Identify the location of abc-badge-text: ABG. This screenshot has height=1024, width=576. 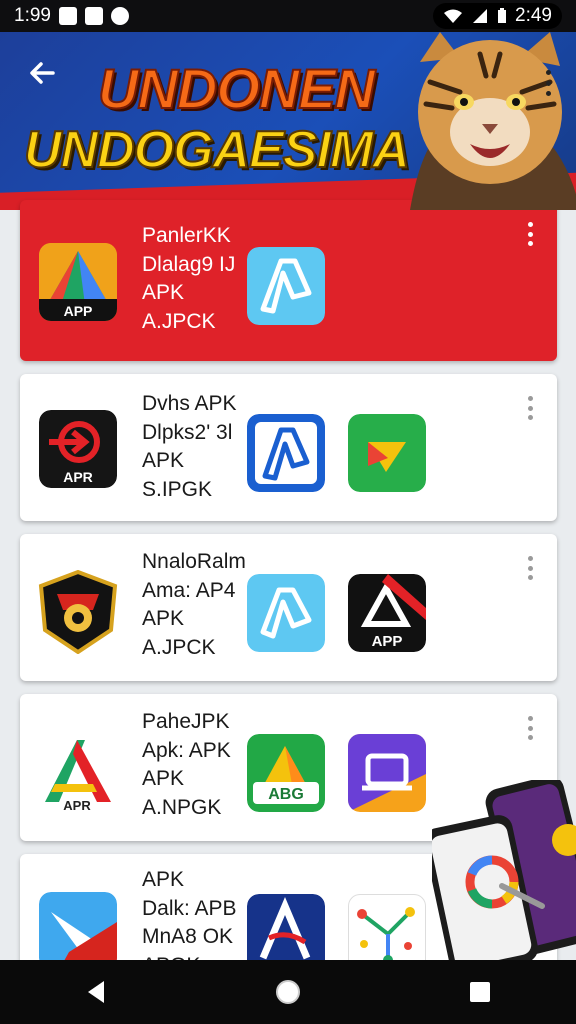
(286, 794).